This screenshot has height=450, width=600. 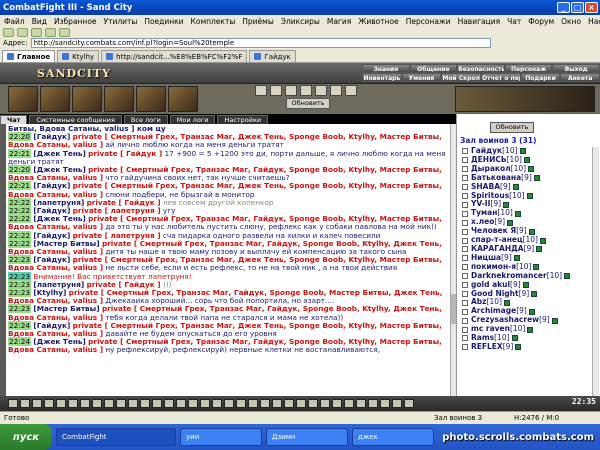 What do you see at coordinates (571, 21) in the screenshot?
I see `menu-item: Окно` at bounding box center [571, 21].